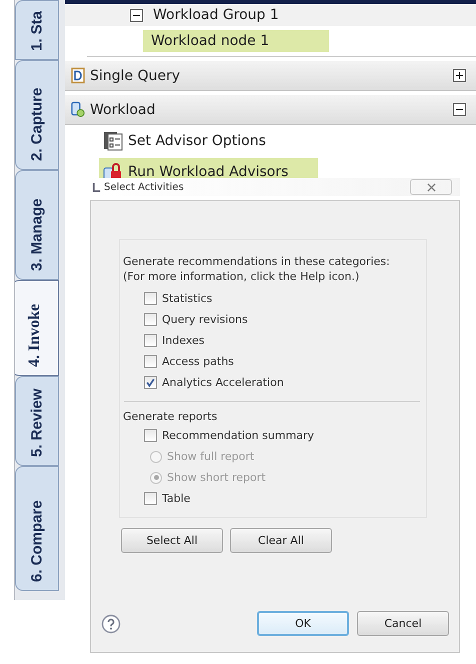 The width and height of the screenshot is (476, 664). What do you see at coordinates (431, 187) in the screenshot?
I see `close-icon` at bounding box center [431, 187].